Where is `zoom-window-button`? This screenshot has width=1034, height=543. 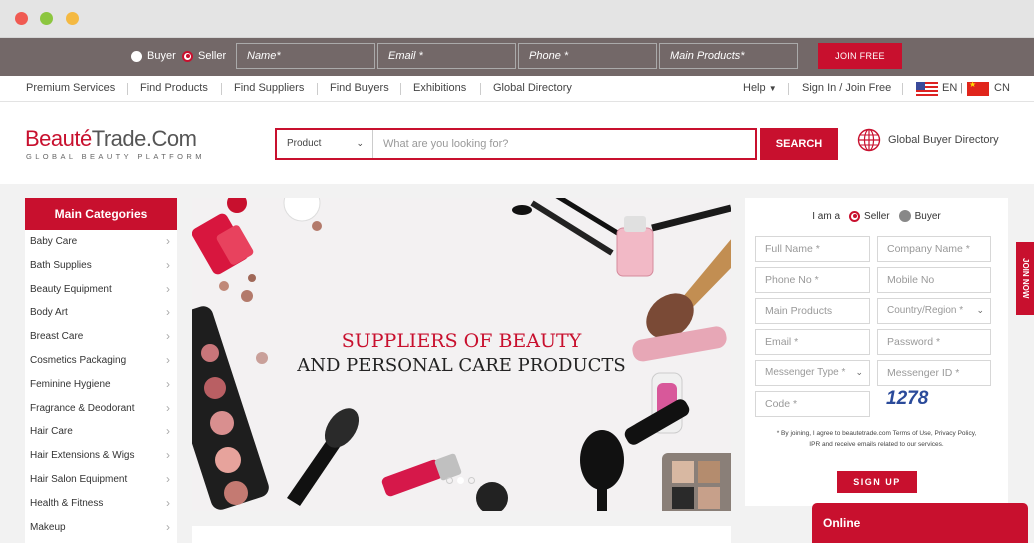
zoom-window-button is located at coordinates (72, 18).